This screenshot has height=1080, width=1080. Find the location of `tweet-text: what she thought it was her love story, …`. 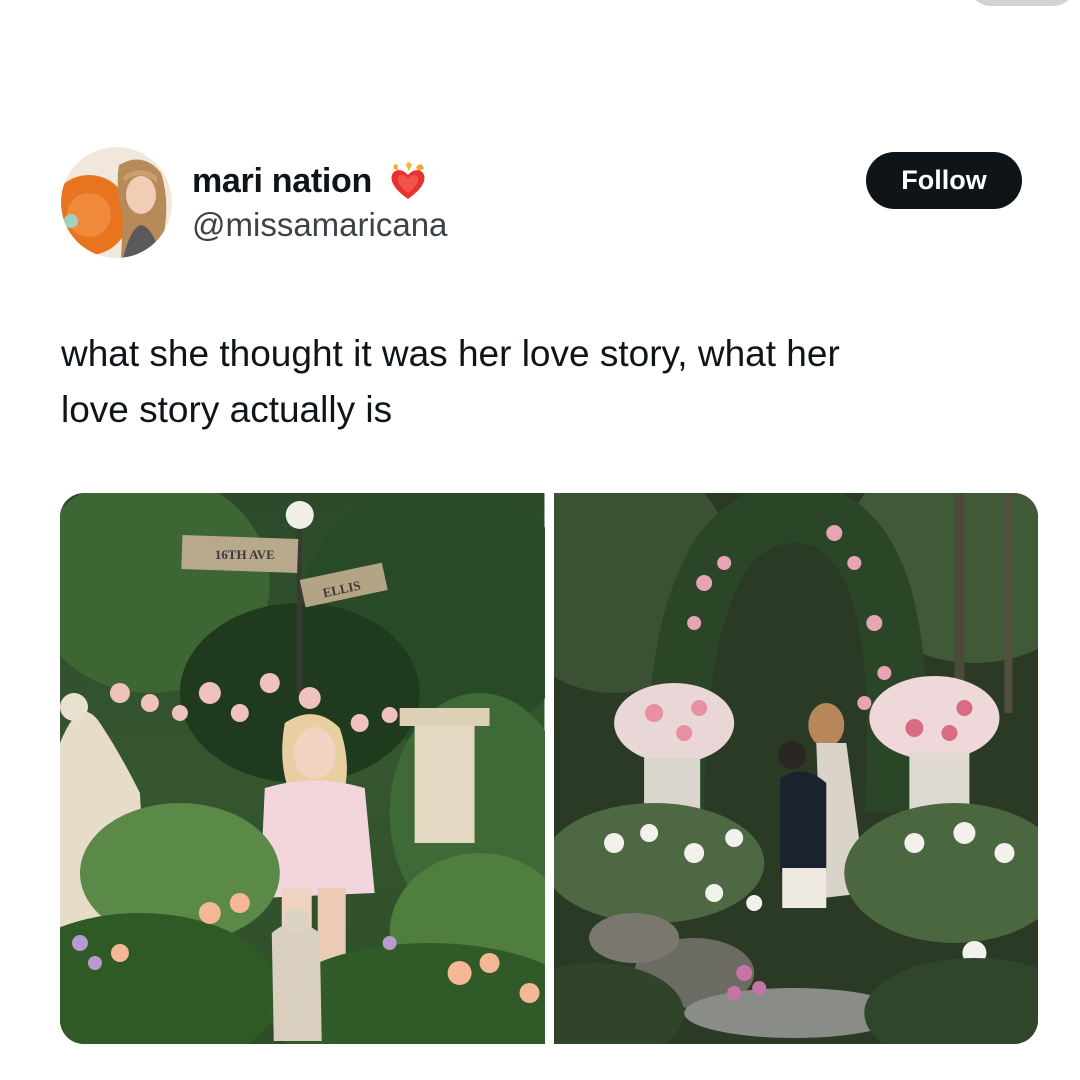

tweet-text: what she thought it was her love story, … is located at coordinates (541, 382).